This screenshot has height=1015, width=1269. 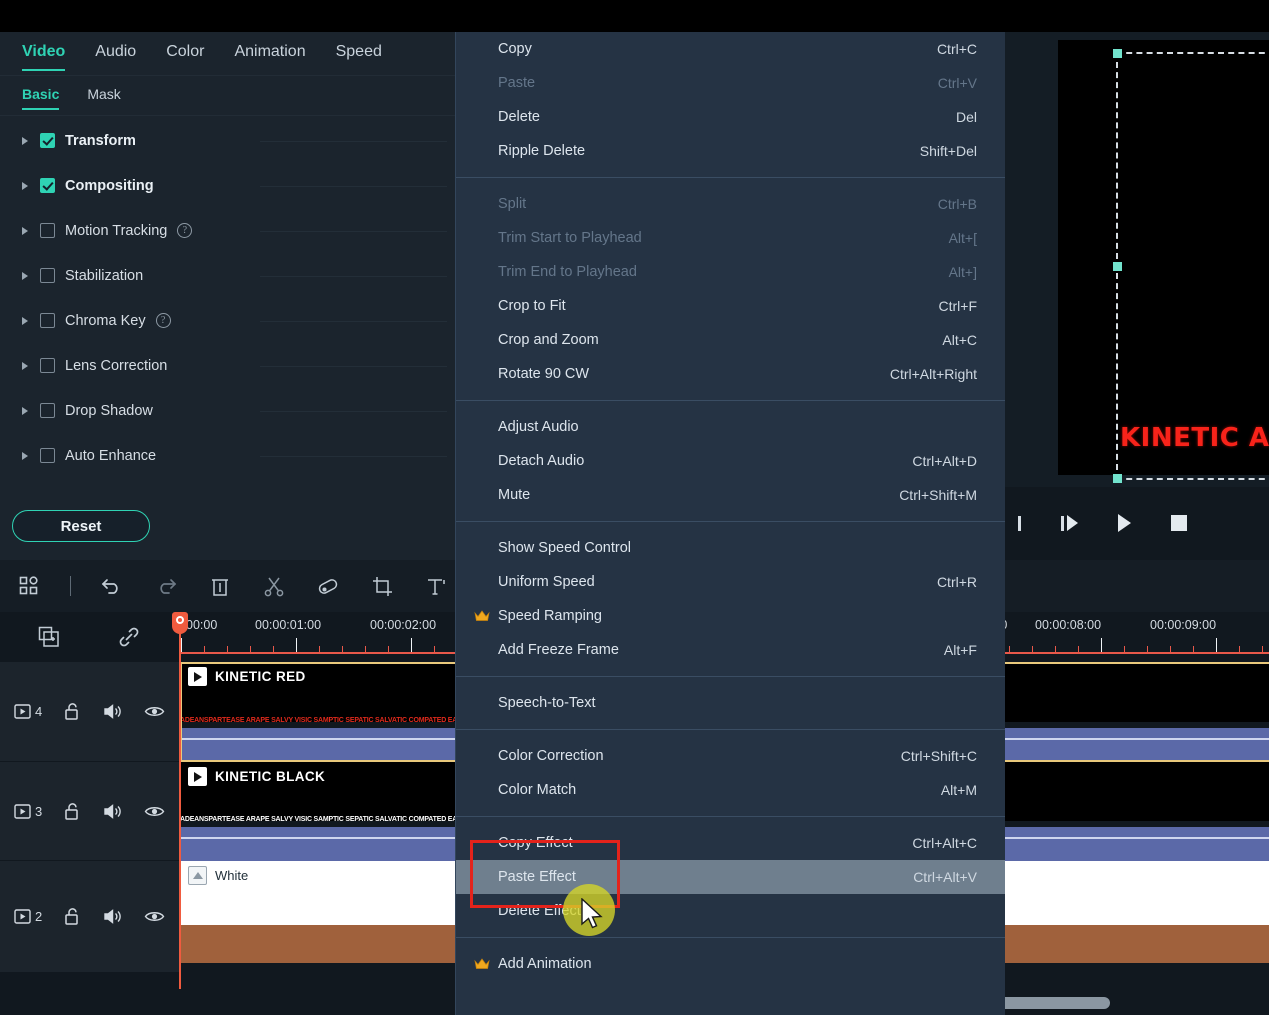 I want to click on split-icon, so click(x=274, y=586).